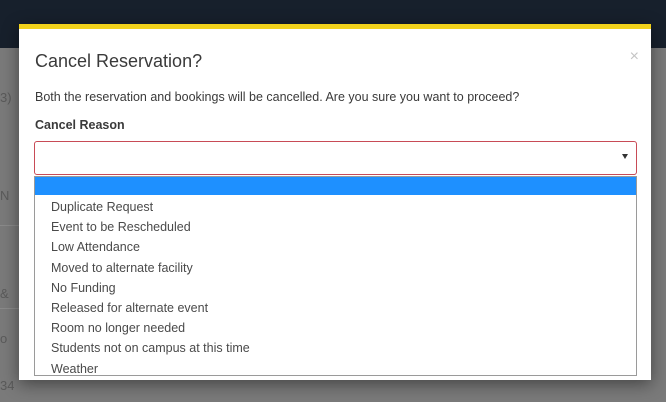  Describe the element at coordinates (335, 158) in the screenshot. I see `cancel-reason-select` at that location.